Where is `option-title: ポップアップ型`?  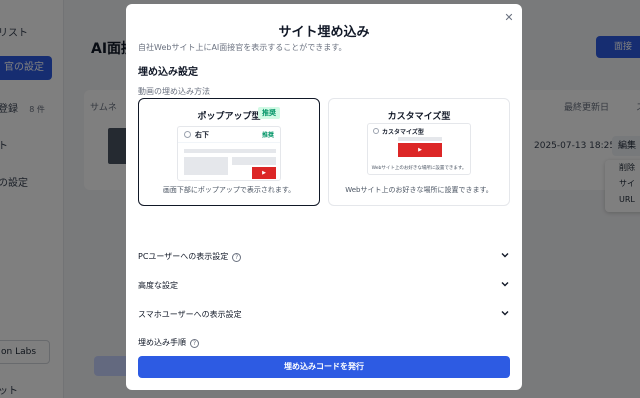 option-title: ポップアップ型 is located at coordinates (229, 117).